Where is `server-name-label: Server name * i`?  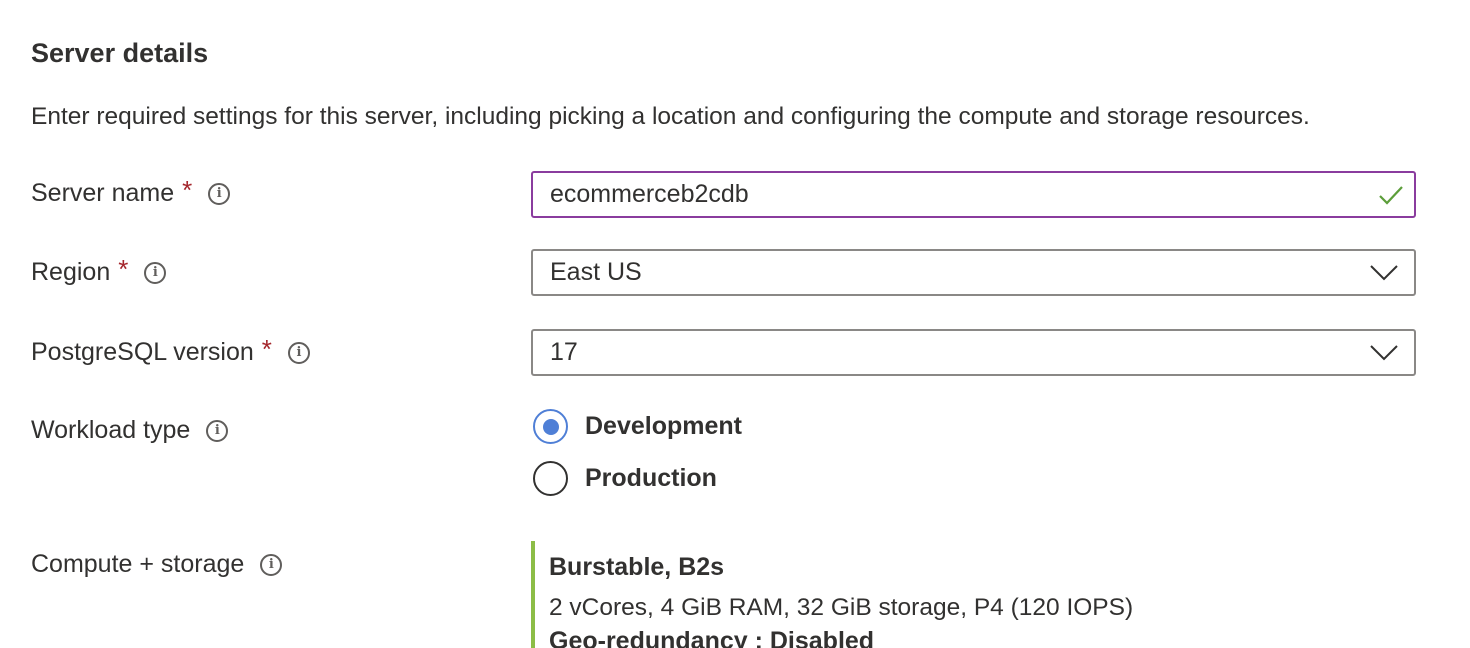
server-name-label: Server name * i is located at coordinates (131, 192).